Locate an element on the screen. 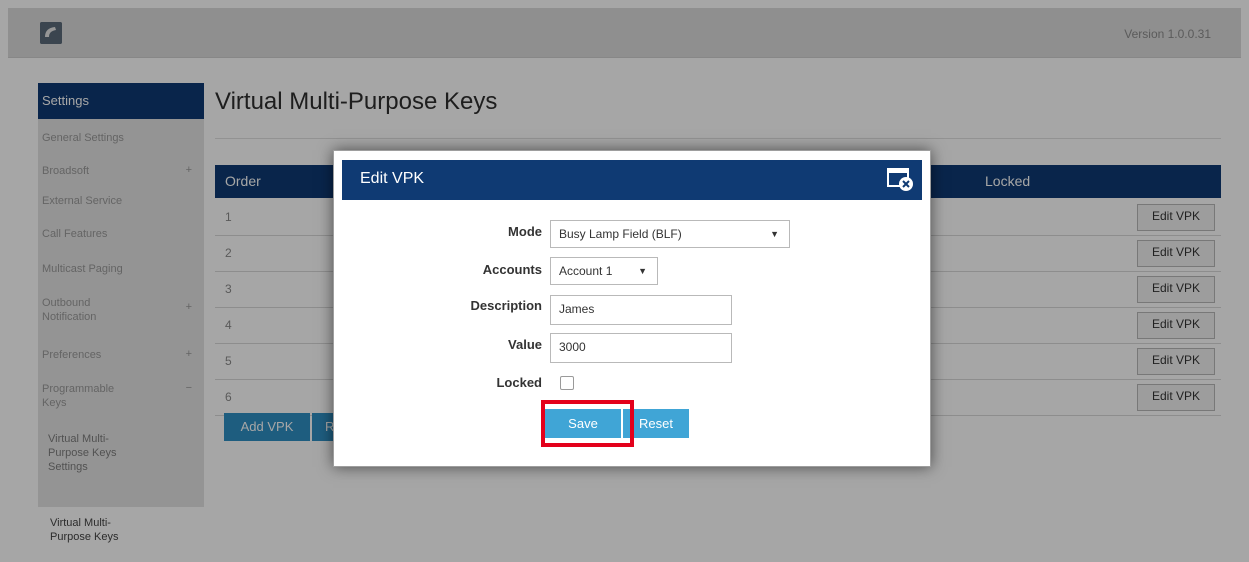 This screenshot has width=1249, height=562. locked-checkbox is located at coordinates (567, 383).